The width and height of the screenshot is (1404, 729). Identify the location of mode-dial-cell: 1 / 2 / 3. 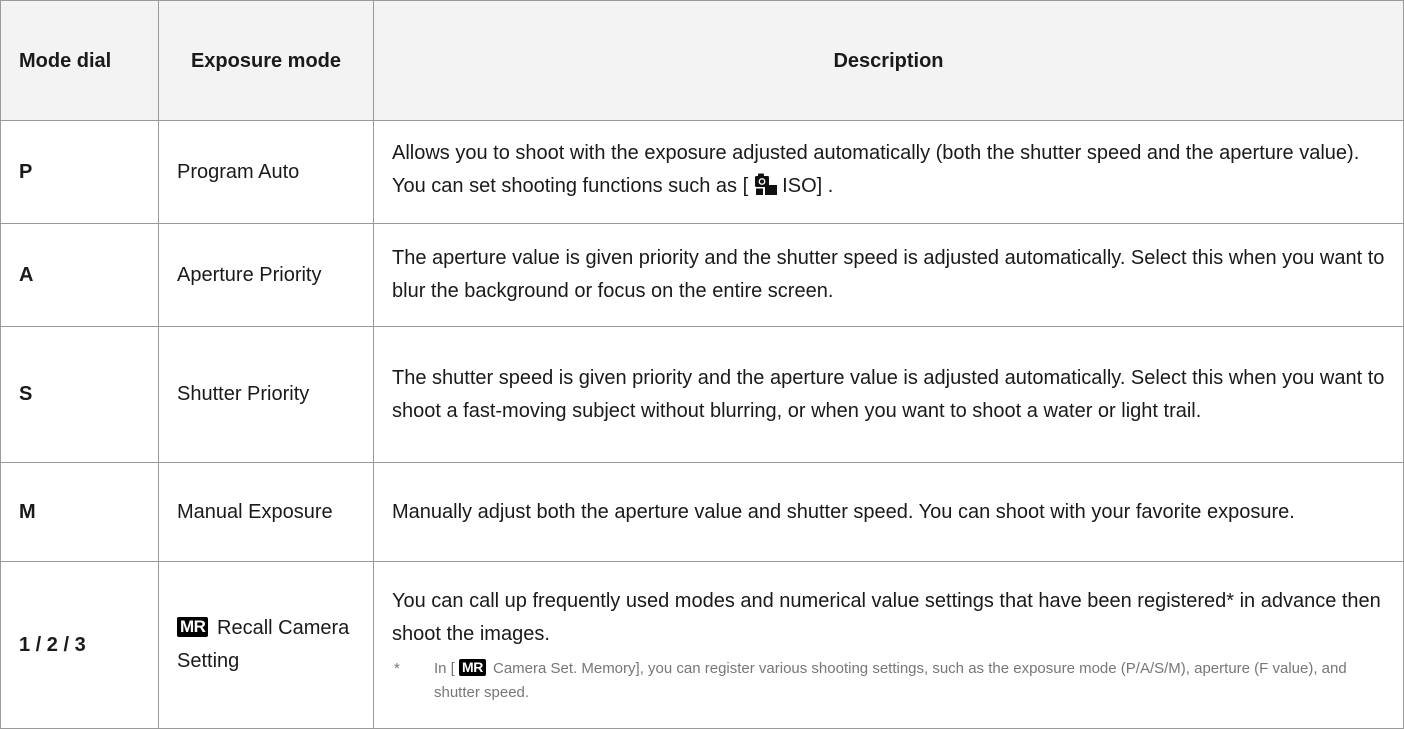
(79, 645).